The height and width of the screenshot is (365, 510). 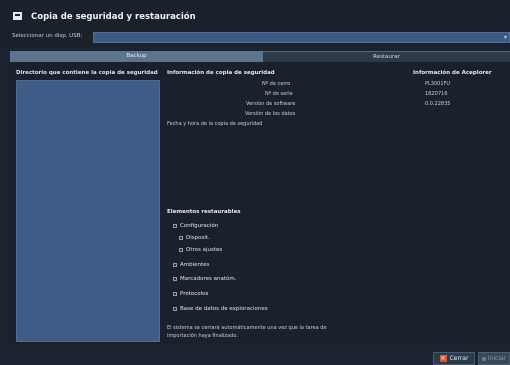 I want to click on app-info-title: Información de Aceplorer, so click(x=452, y=73).